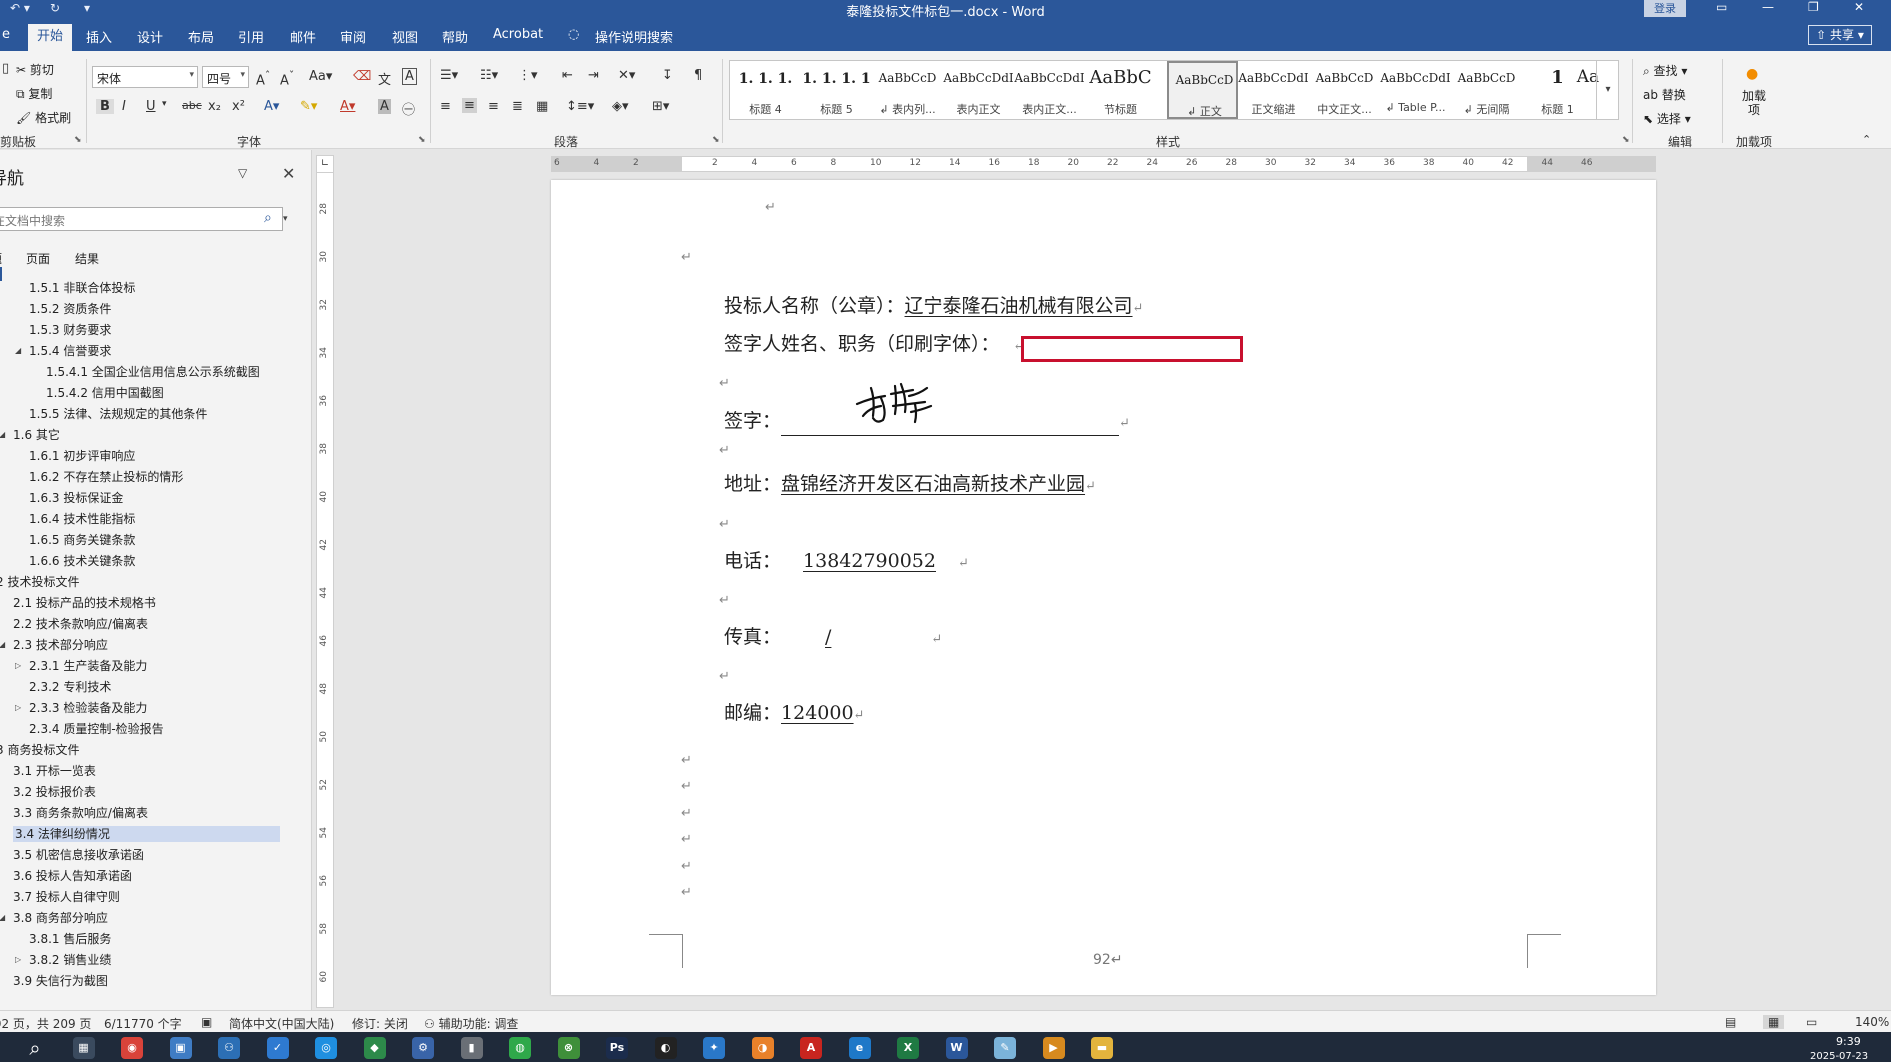  I want to click on tab-view: 视图, so click(405, 36).